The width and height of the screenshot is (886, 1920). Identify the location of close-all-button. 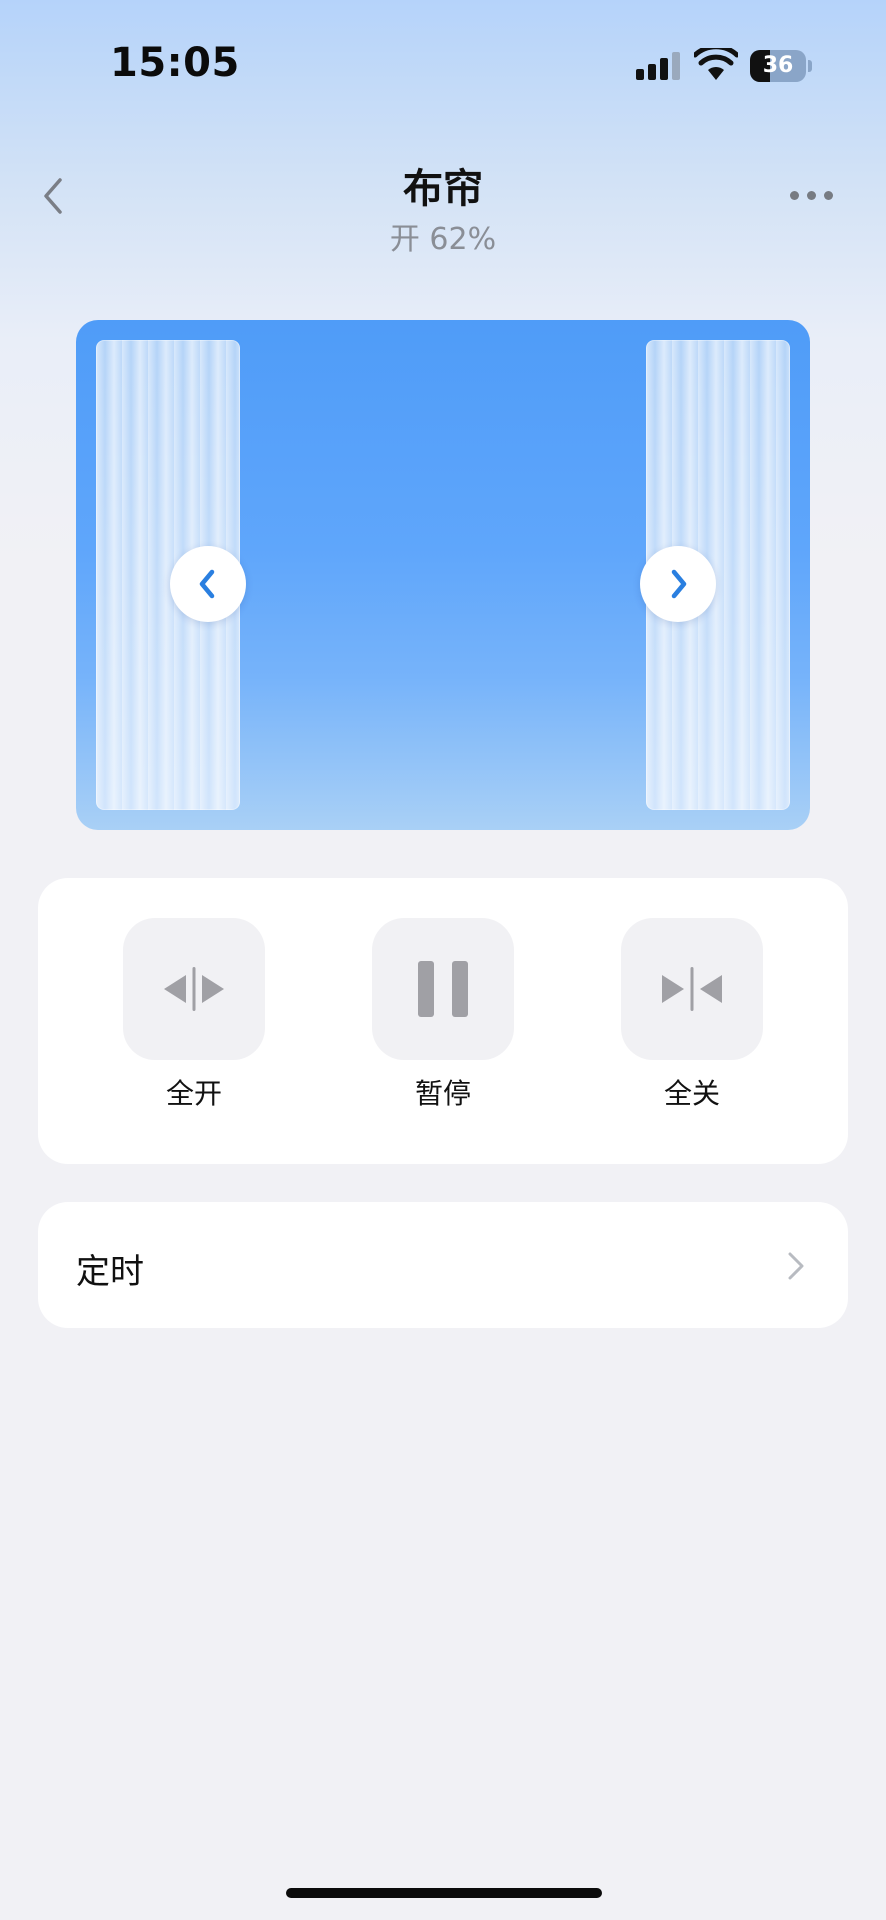
(692, 989).